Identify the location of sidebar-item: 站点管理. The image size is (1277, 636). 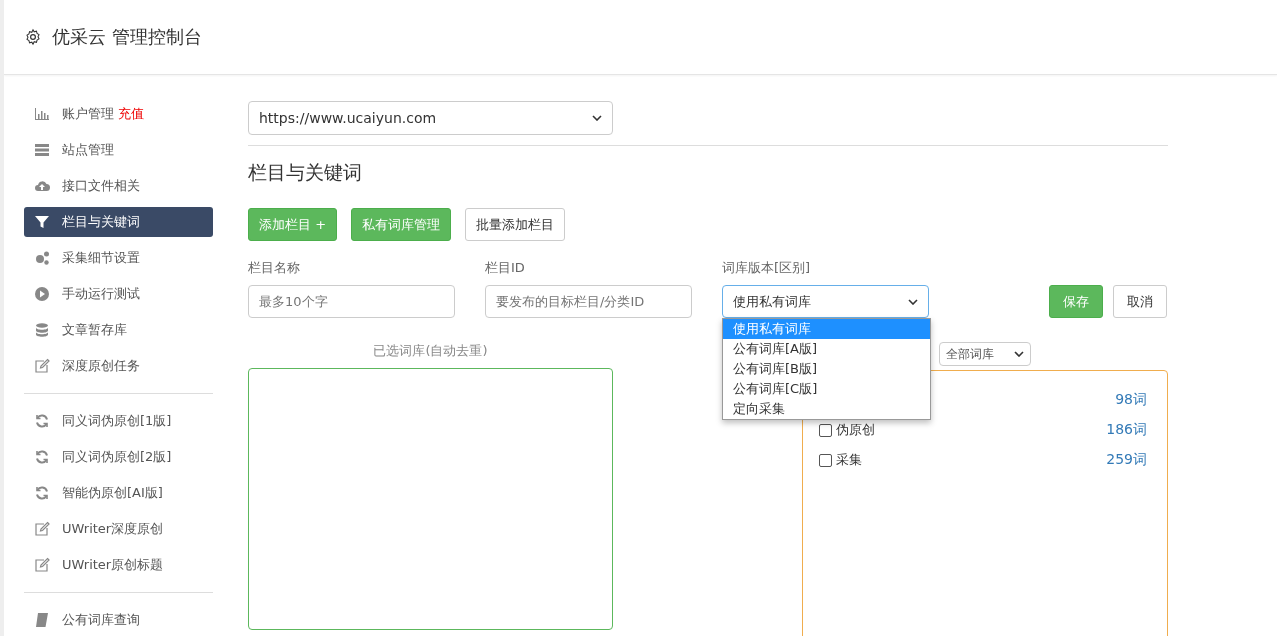
(118, 150).